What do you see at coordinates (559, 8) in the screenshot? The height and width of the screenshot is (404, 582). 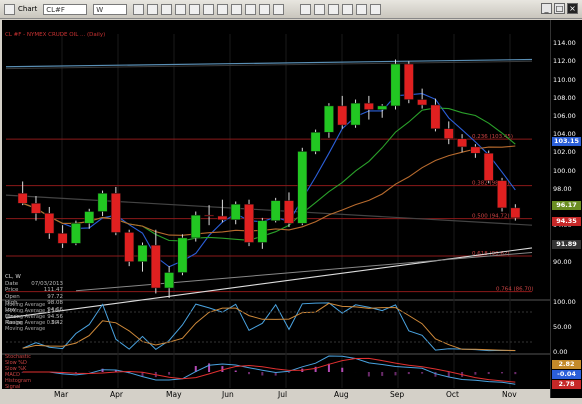 I see `maximize-icon: □` at bounding box center [559, 8].